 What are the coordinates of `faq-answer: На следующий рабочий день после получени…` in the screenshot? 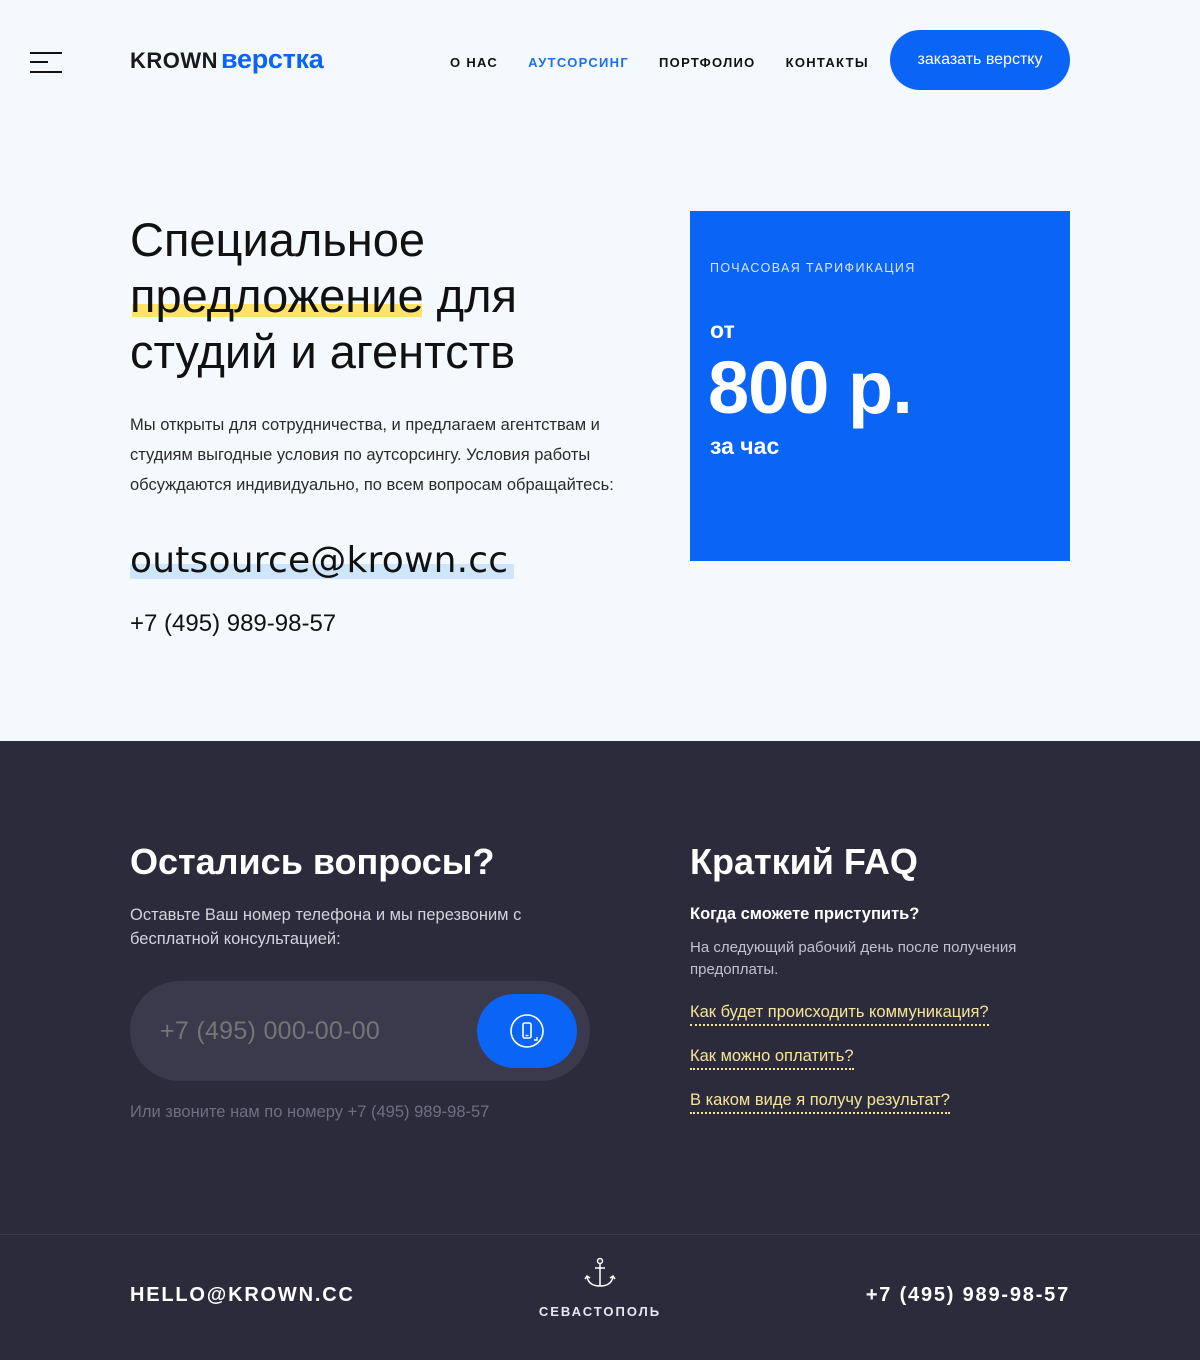 It's located at (853, 958).